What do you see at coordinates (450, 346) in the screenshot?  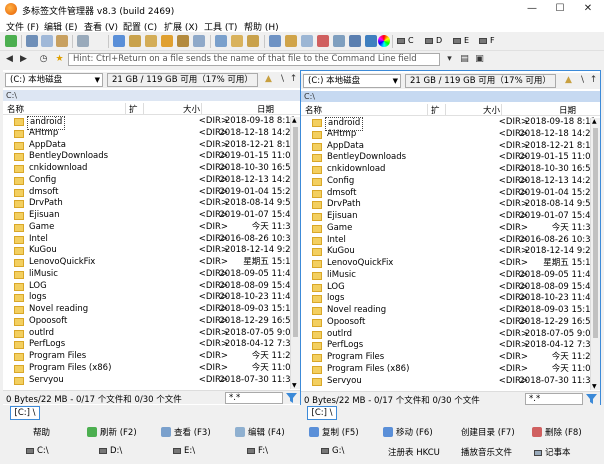 I see `table-row: PerfLogs <DIR> 2018-04-12 7:38` at bounding box center [450, 346].